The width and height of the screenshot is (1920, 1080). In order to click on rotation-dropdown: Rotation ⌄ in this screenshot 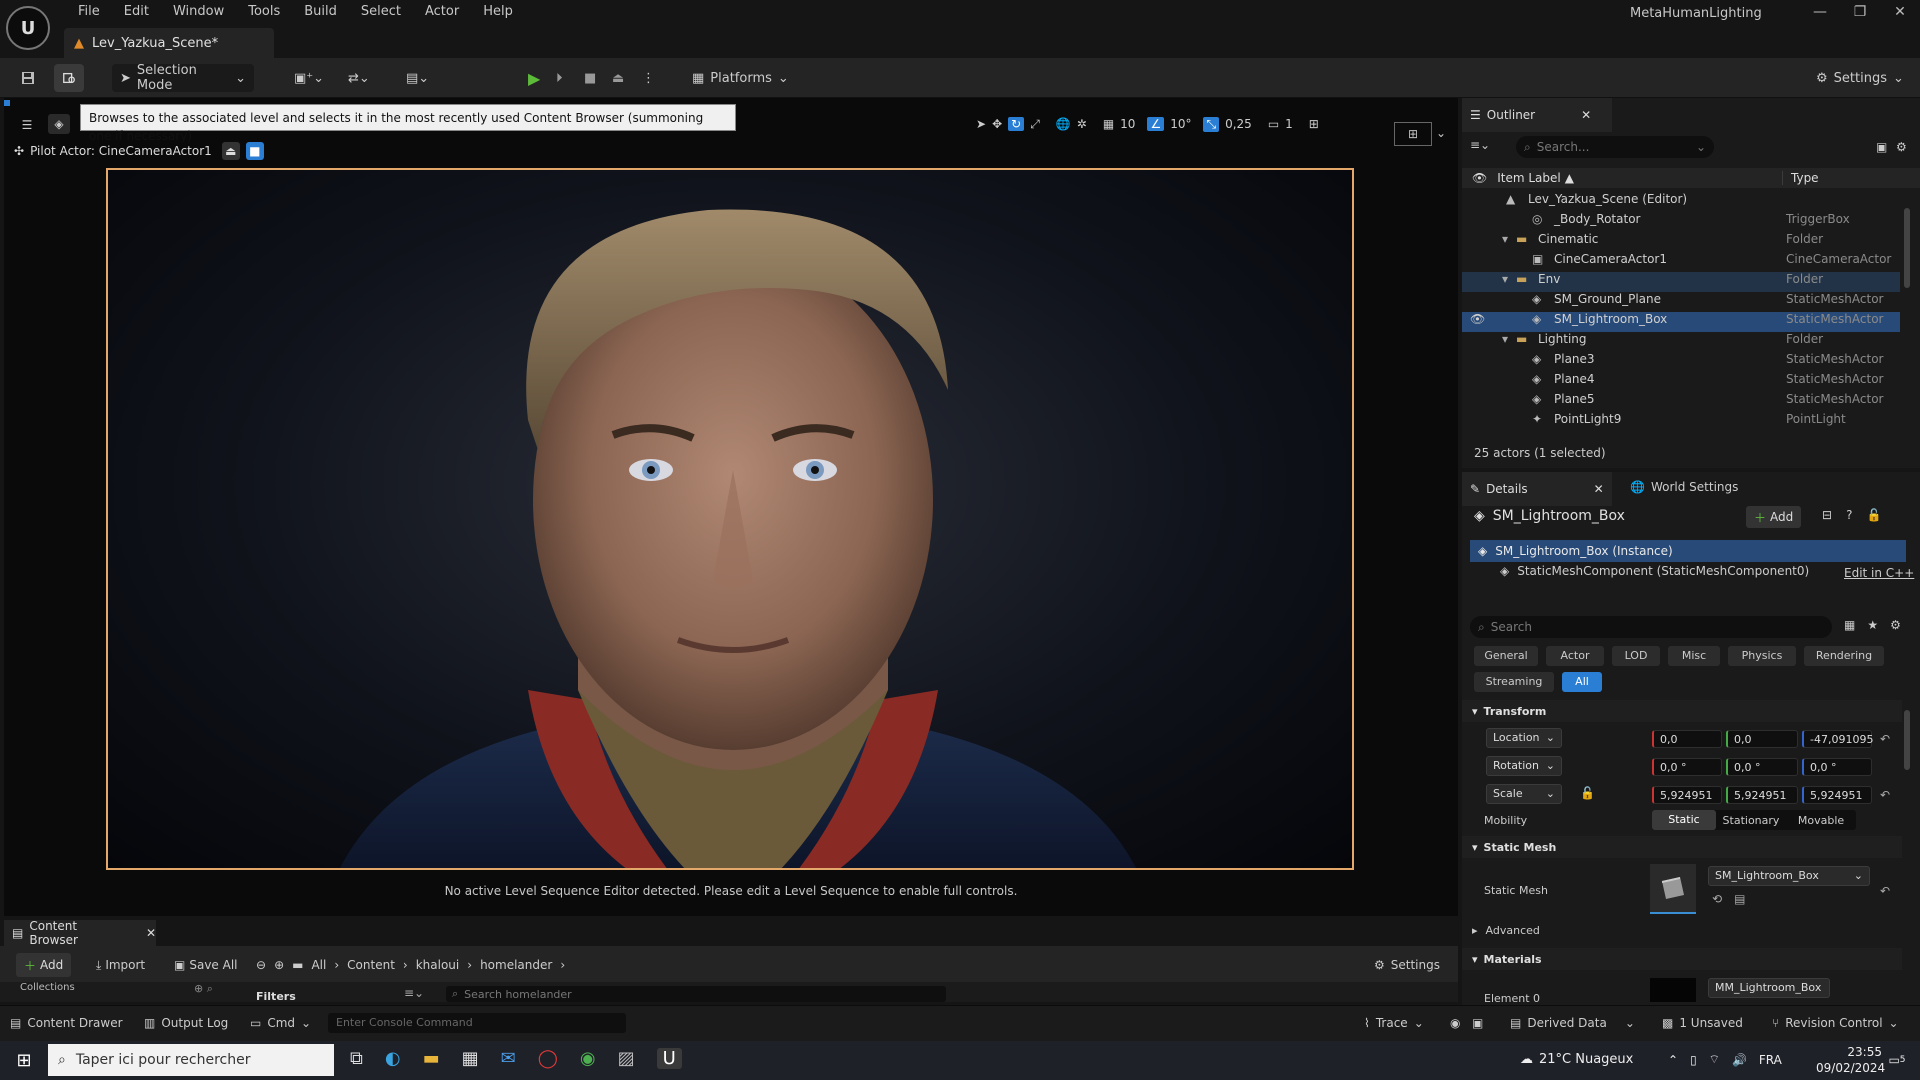, I will do `click(1524, 766)`.